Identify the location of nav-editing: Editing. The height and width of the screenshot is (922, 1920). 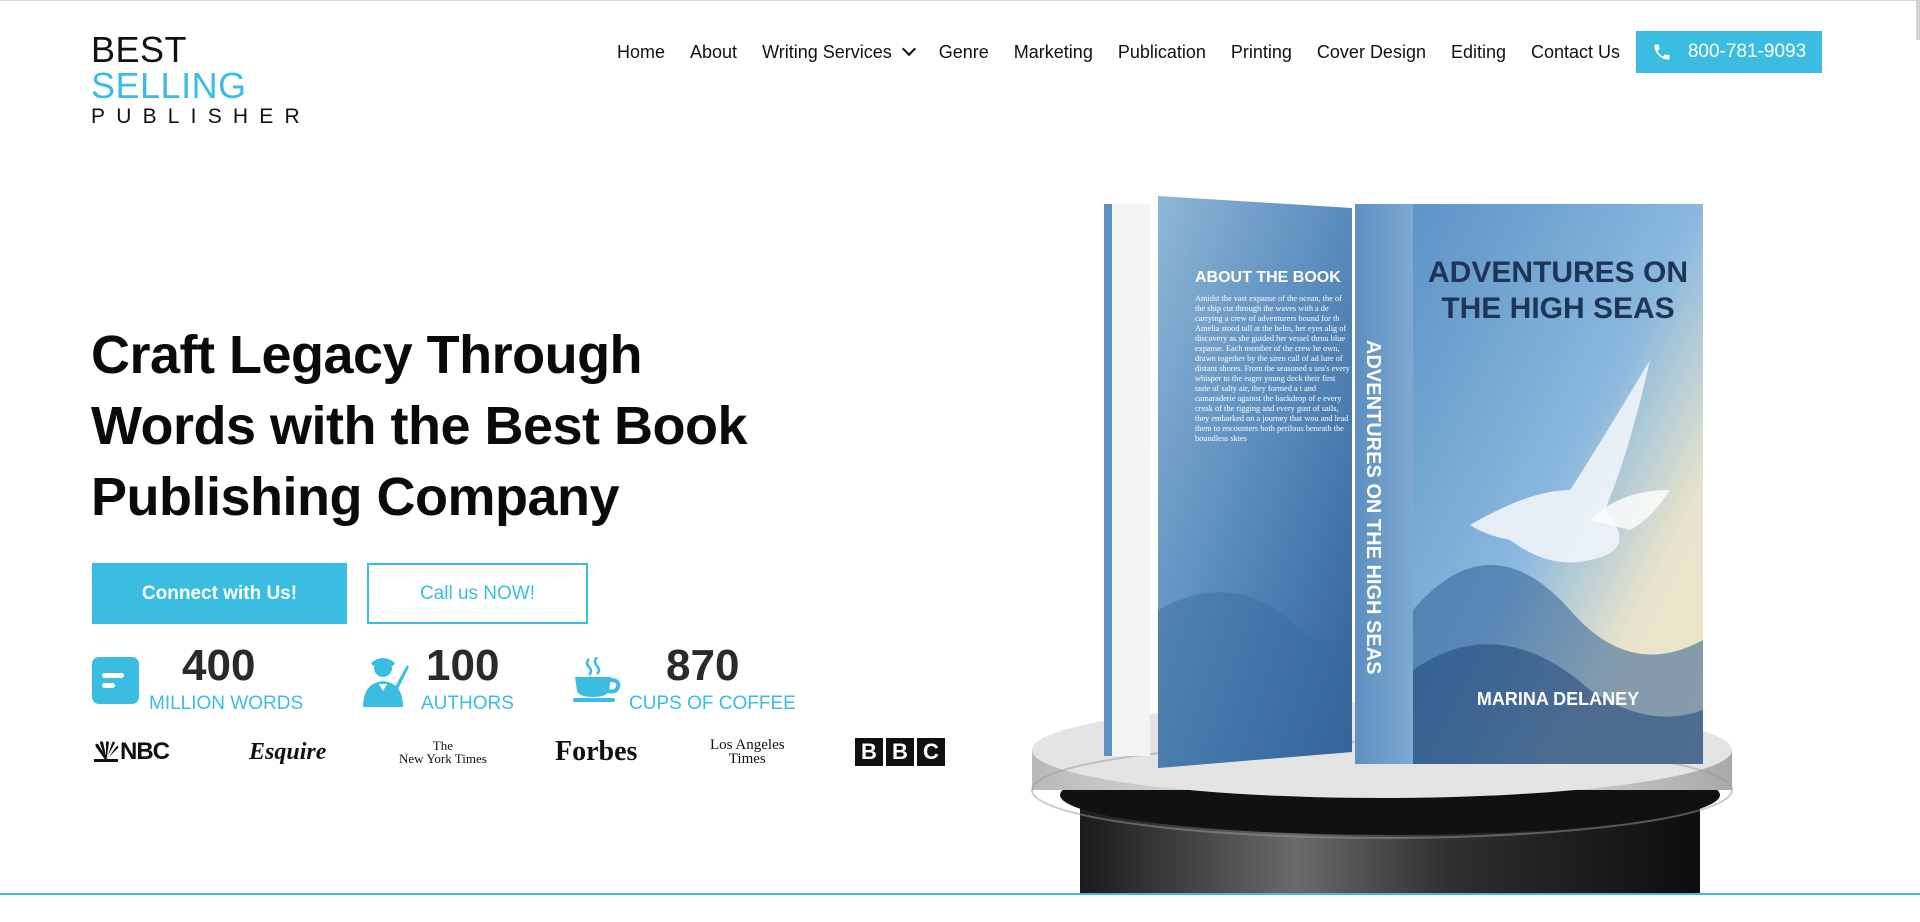
(1478, 52).